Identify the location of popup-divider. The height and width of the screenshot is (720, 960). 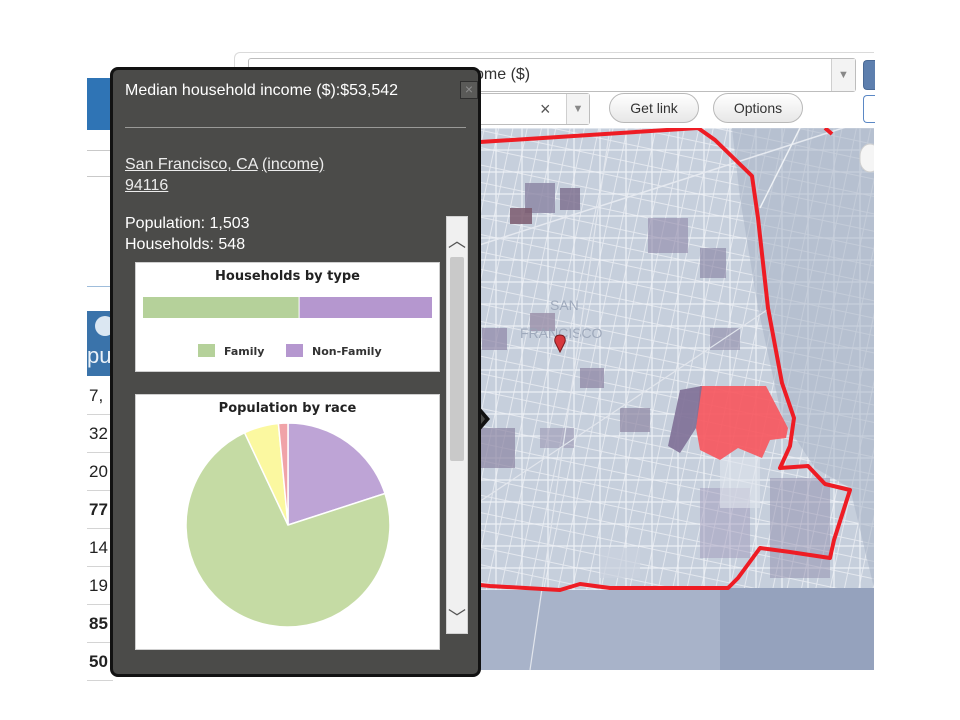
(295, 127).